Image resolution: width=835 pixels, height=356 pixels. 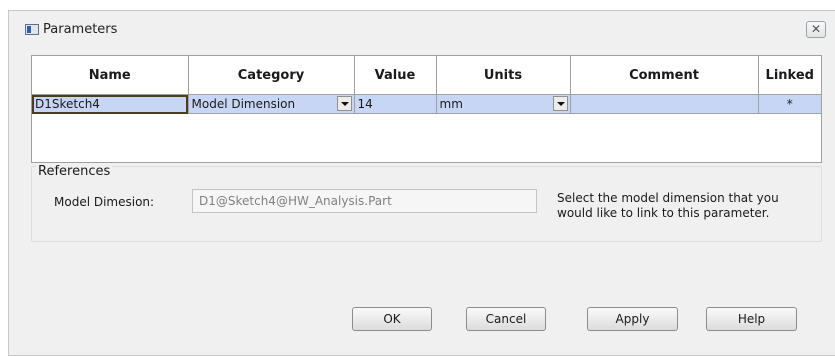 I want to click on column-header-units: Units, so click(x=503, y=75).